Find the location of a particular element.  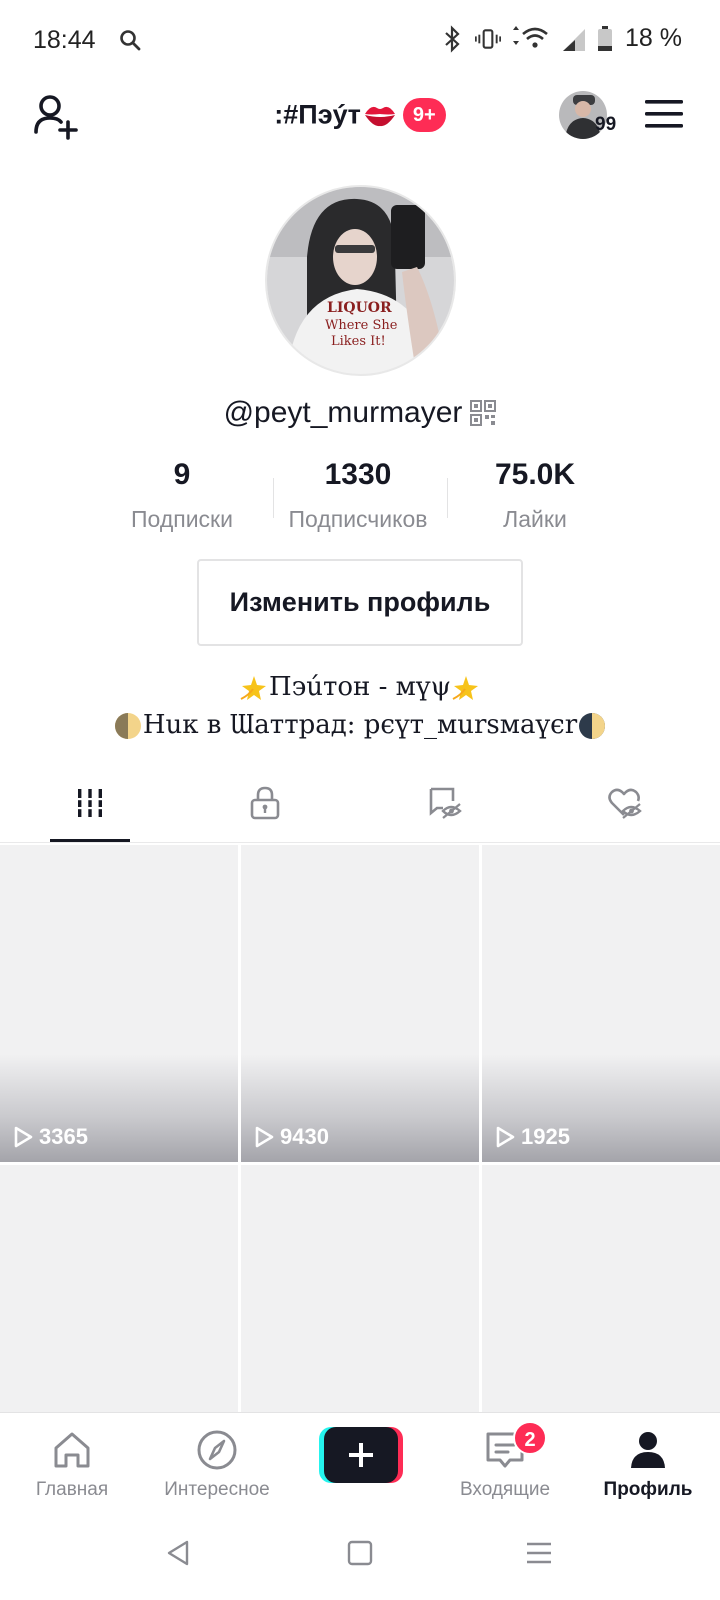

likes-stat: 75.0K Лайки is located at coordinates (535, 495).